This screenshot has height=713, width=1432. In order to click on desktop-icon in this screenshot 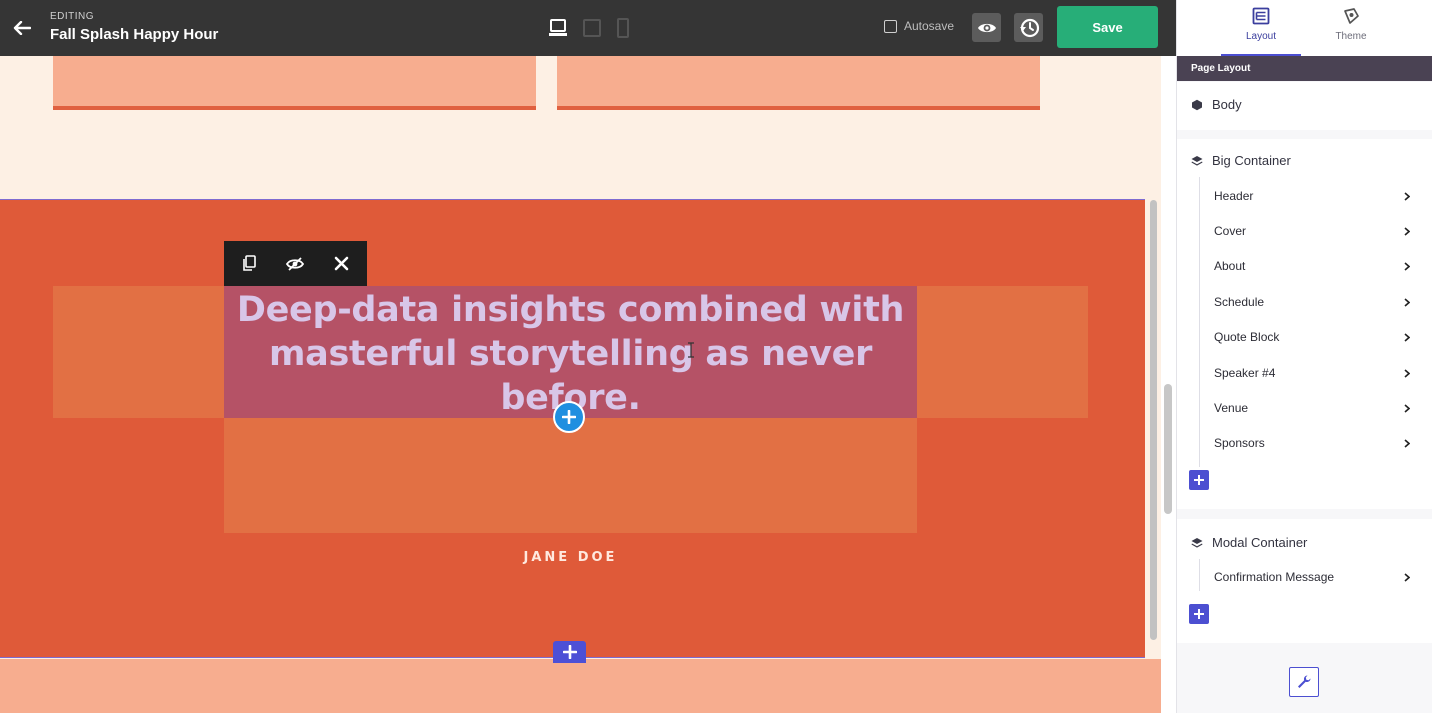, I will do `click(558, 27)`.